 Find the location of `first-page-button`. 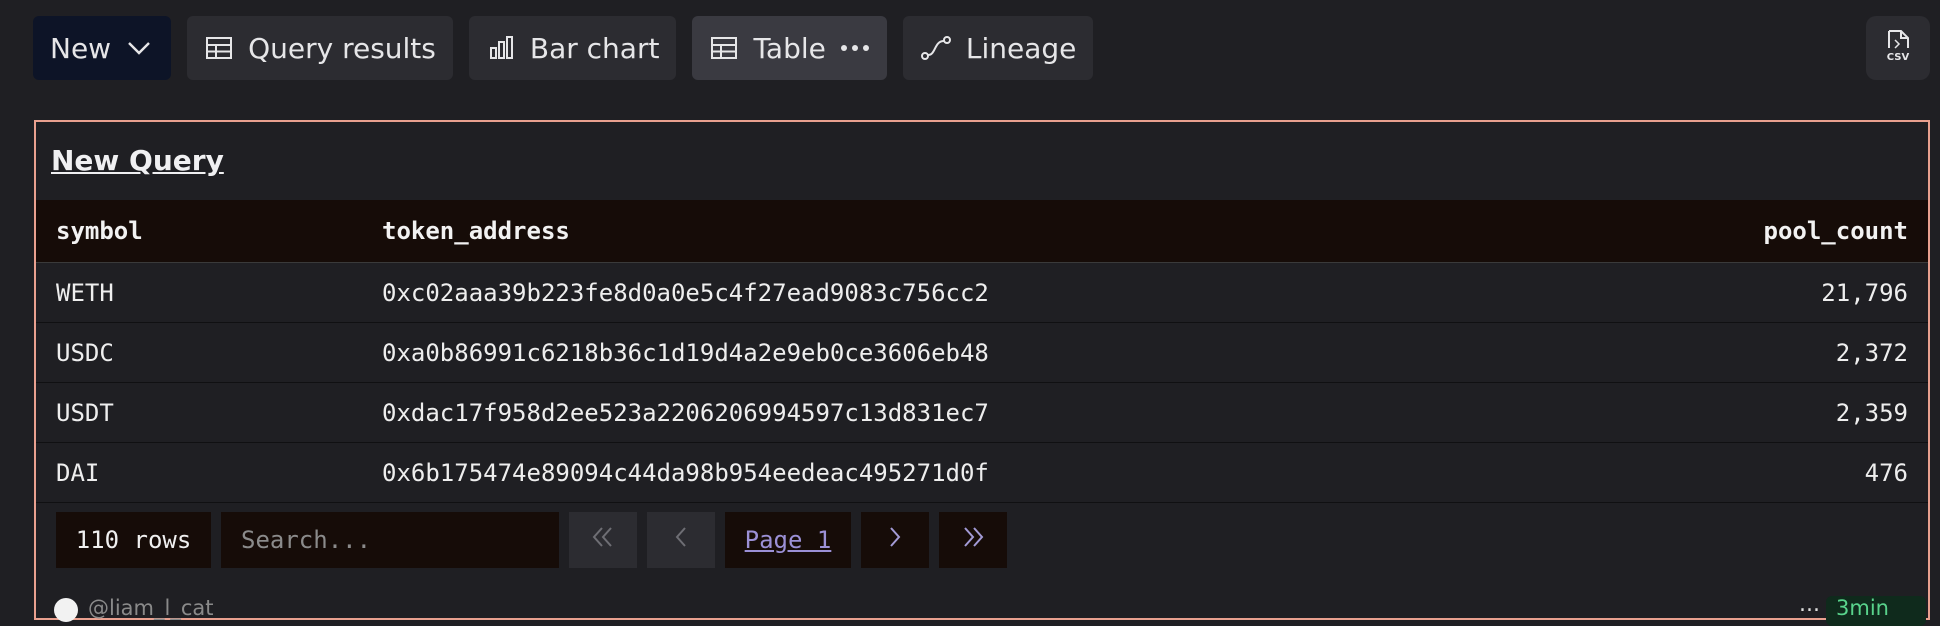

first-page-button is located at coordinates (603, 540).